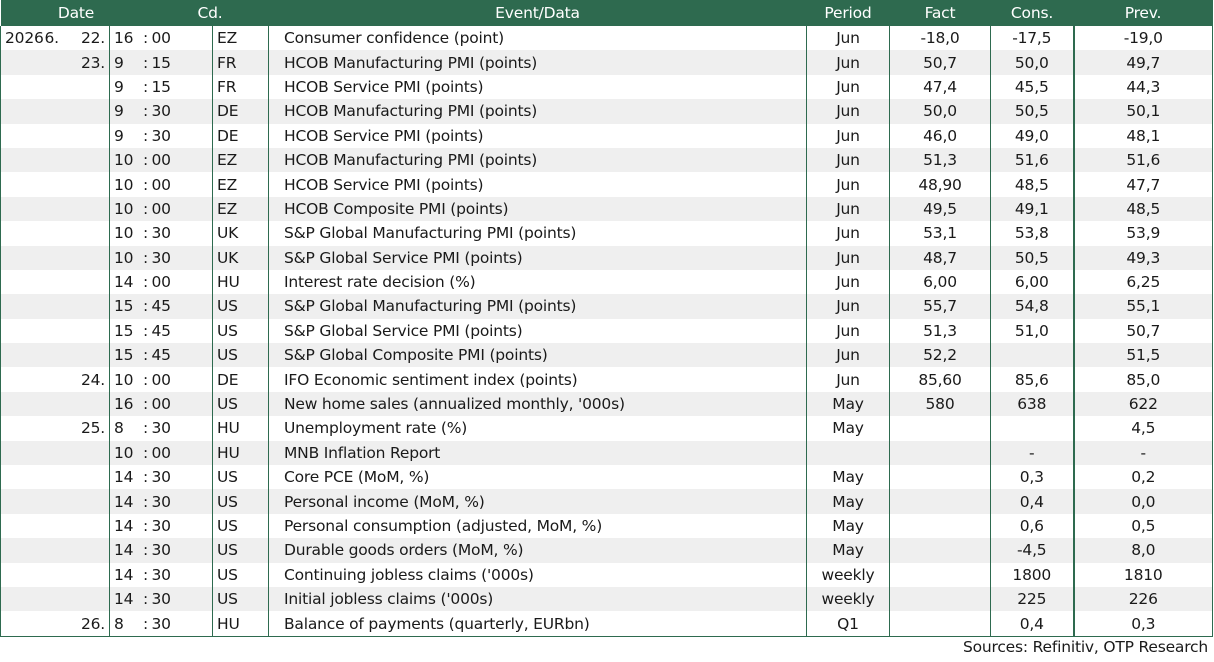 The image size is (1214, 662). I want to click on cell-consensus: 49,1, so click(1032, 209).